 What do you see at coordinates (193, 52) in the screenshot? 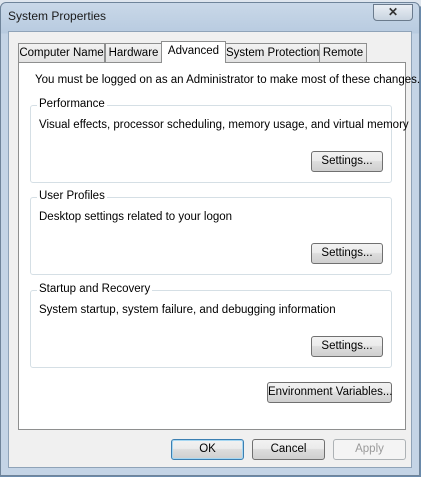
I see `tab-advanced: Advanced` at bounding box center [193, 52].